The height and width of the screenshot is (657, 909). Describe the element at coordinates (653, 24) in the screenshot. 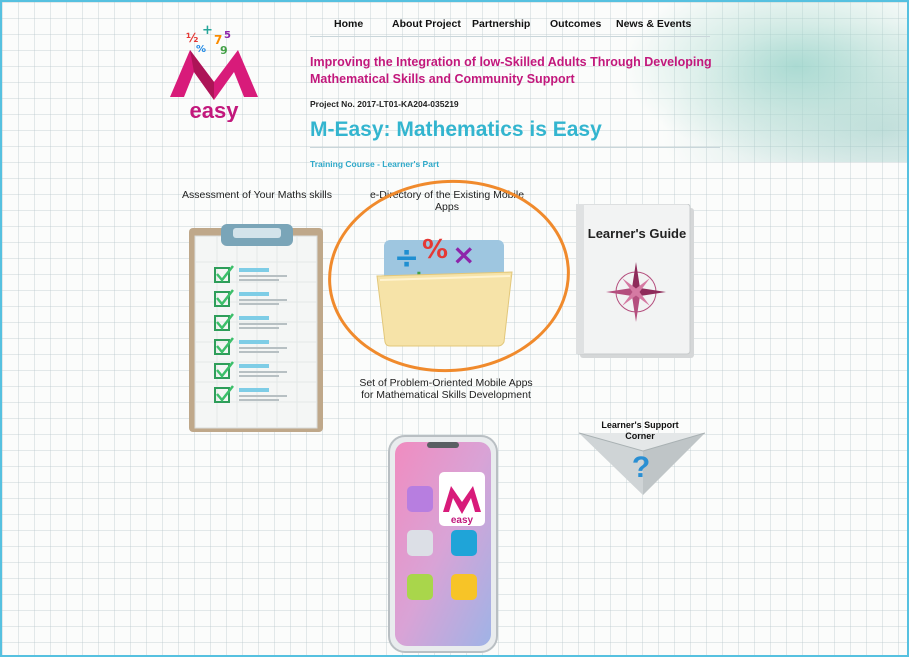

I see `nav-news-events: News & Events` at that location.